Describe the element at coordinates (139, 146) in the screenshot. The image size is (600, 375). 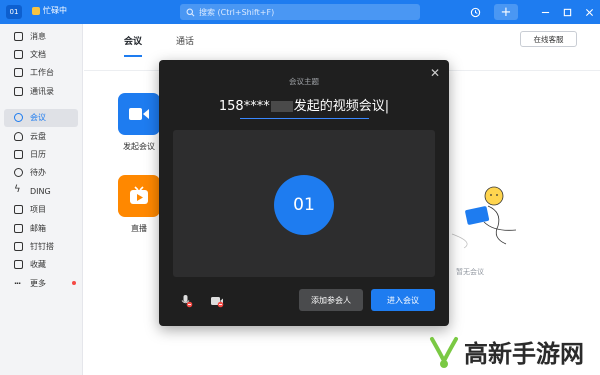
I see `start-meeting-label: 发起会议` at that location.